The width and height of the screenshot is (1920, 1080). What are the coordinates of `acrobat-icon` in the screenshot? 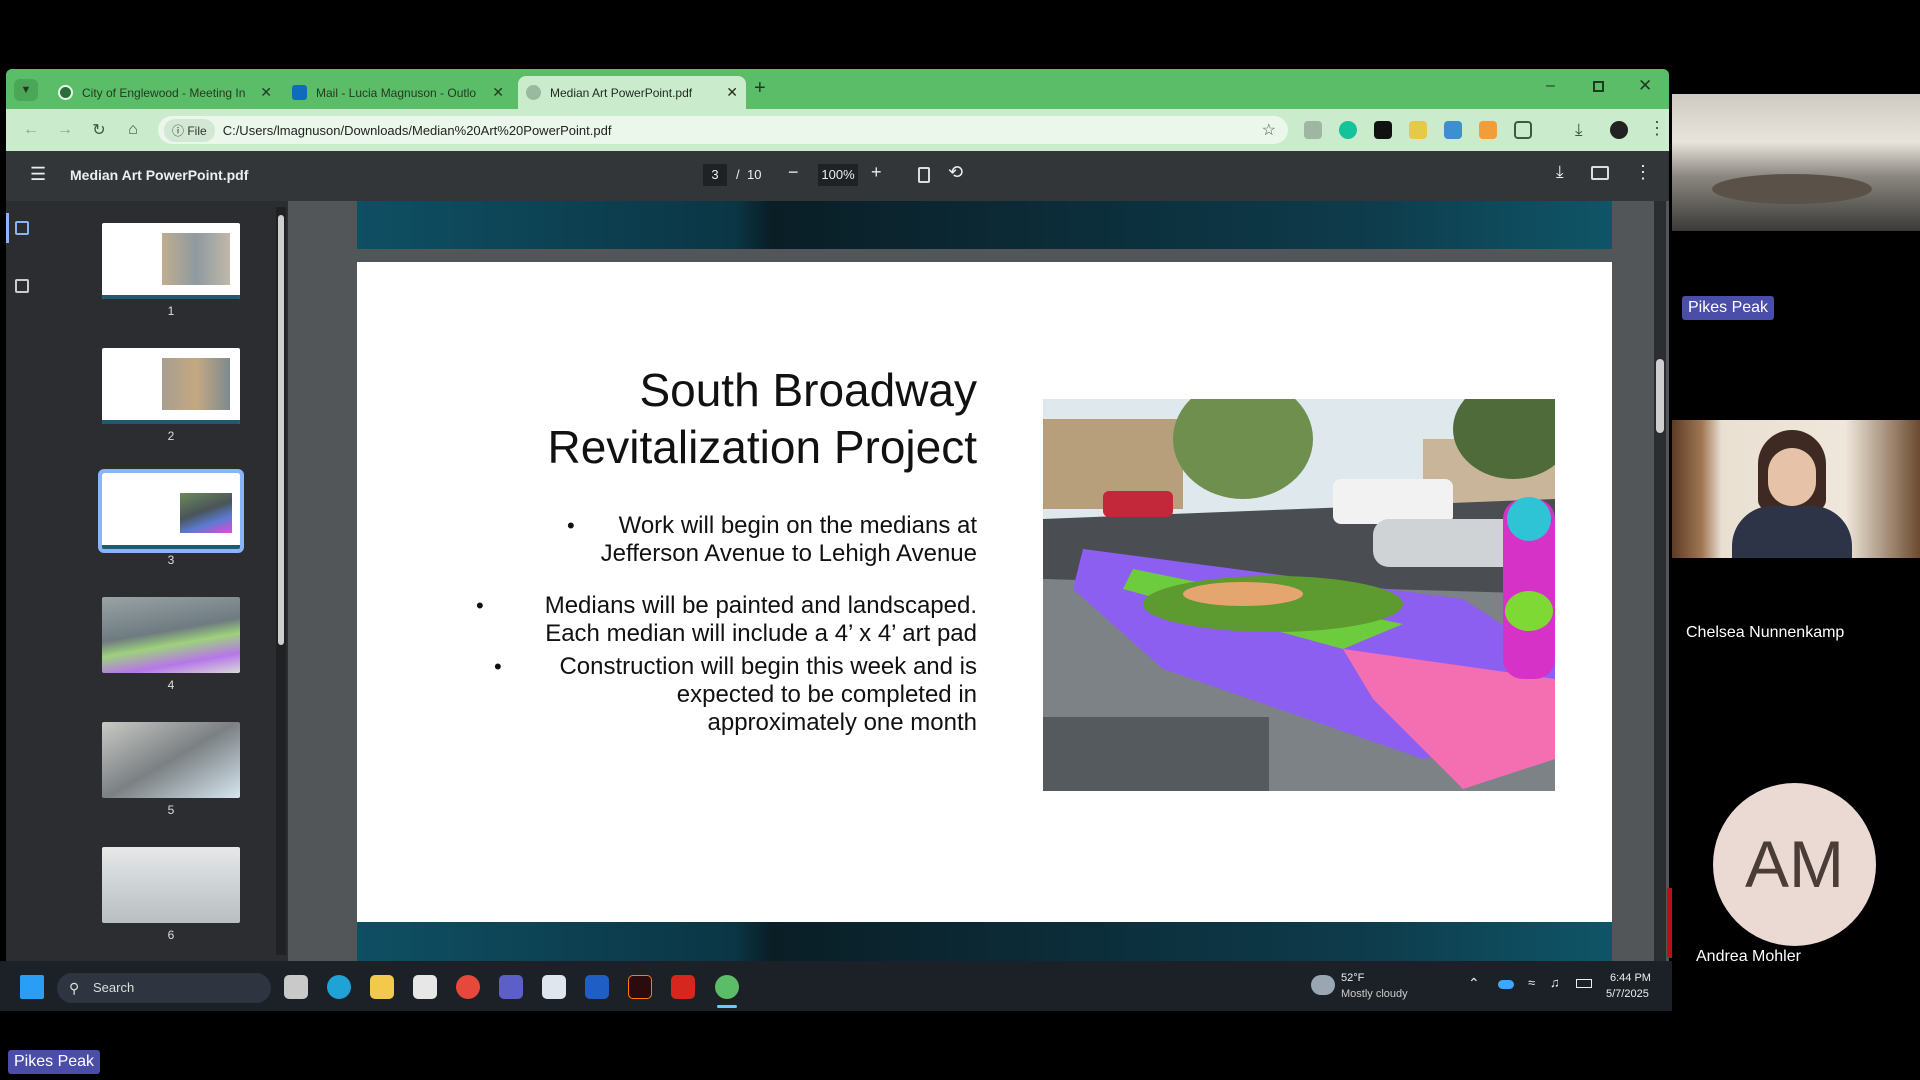 It's located at (683, 987).